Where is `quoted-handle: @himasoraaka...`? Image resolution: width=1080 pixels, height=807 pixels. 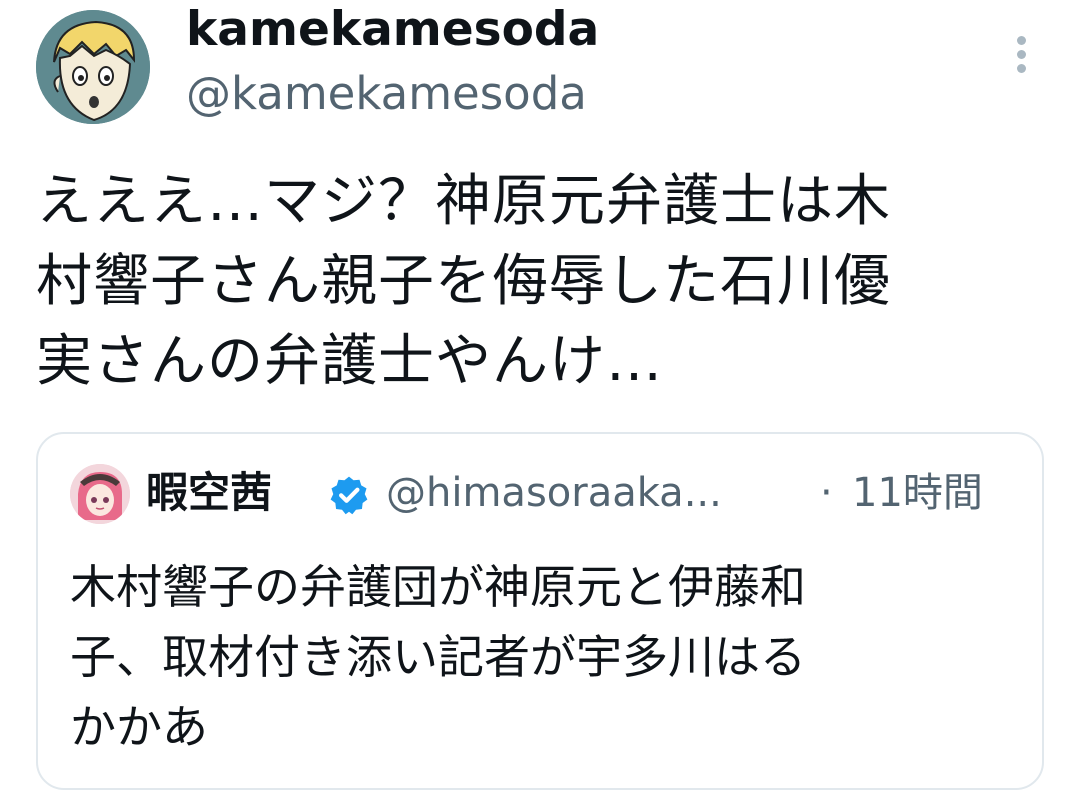 quoted-handle: @himasoraaka... is located at coordinates (554, 493).